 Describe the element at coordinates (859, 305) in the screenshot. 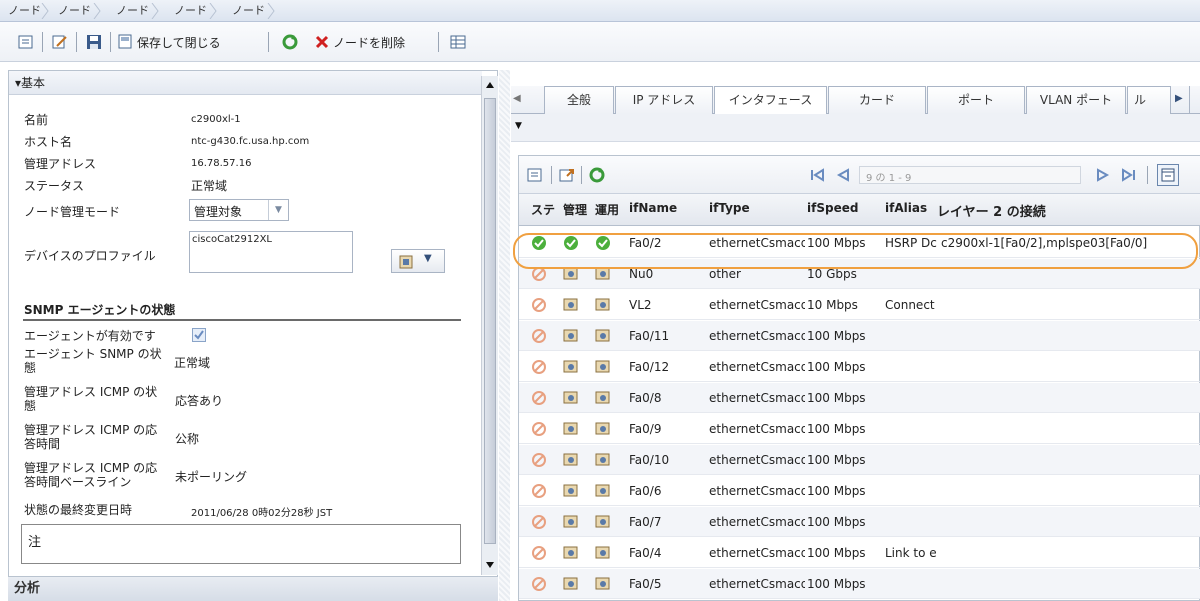

I see `table-row: VL2 ethernetCsmacd 10 Mbps Connect` at that location.